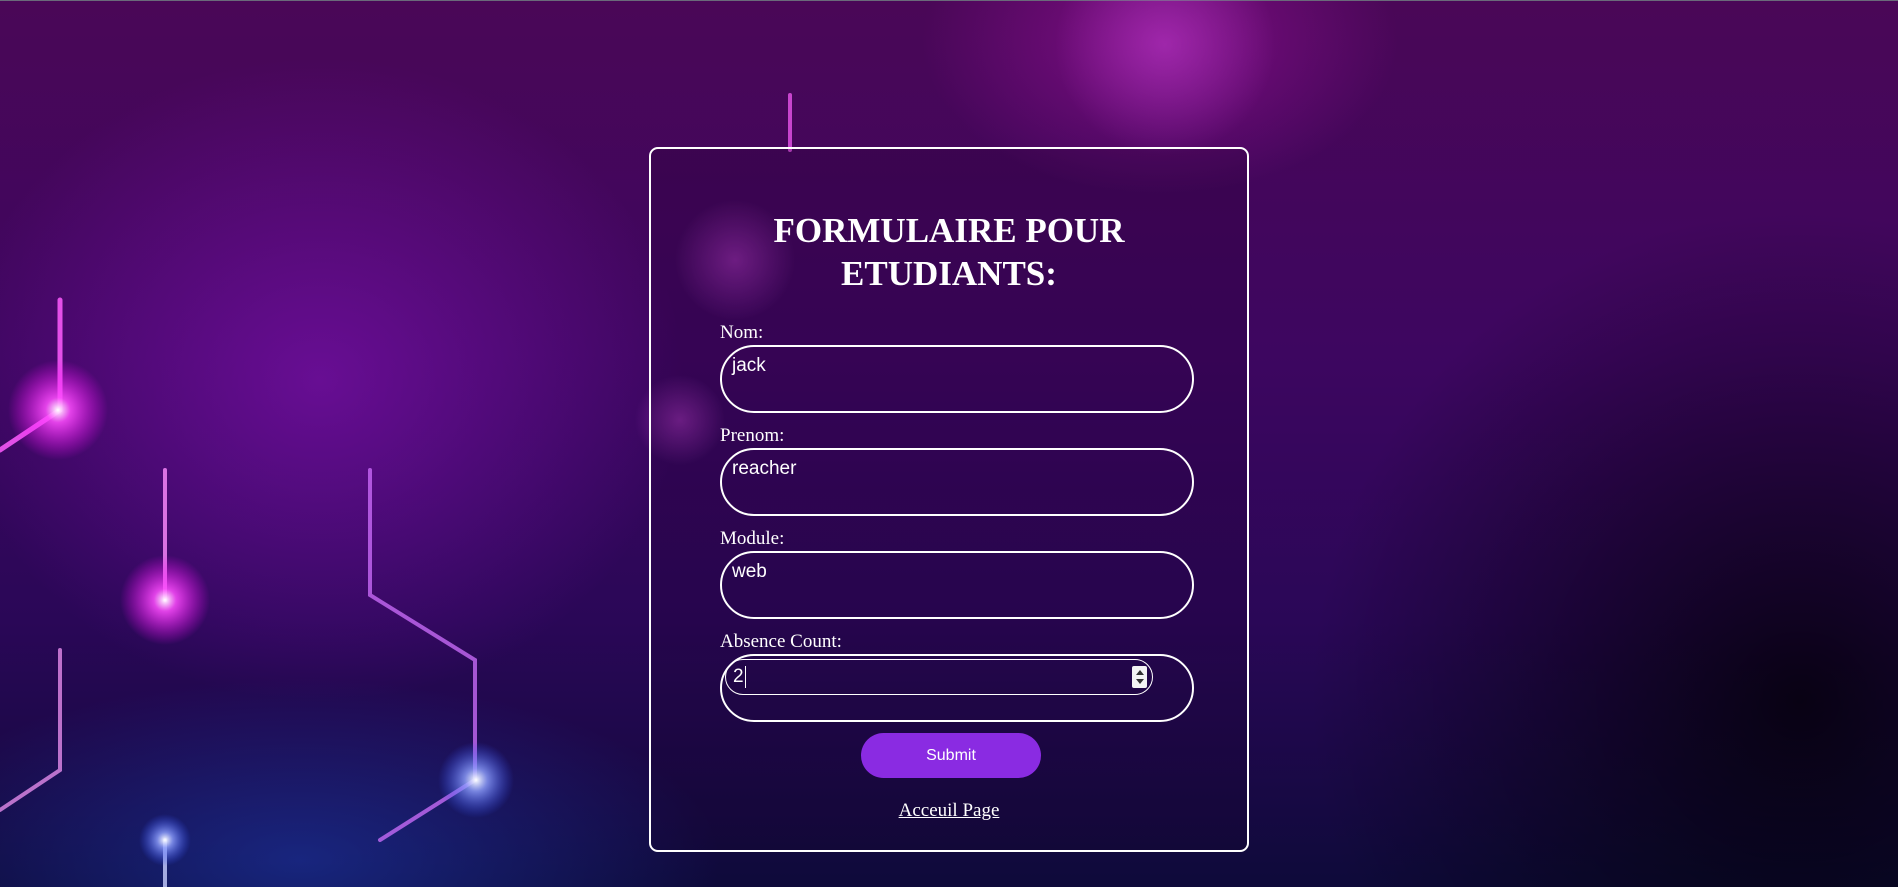  I want to click on module-input-value: web, so click(749, 571).